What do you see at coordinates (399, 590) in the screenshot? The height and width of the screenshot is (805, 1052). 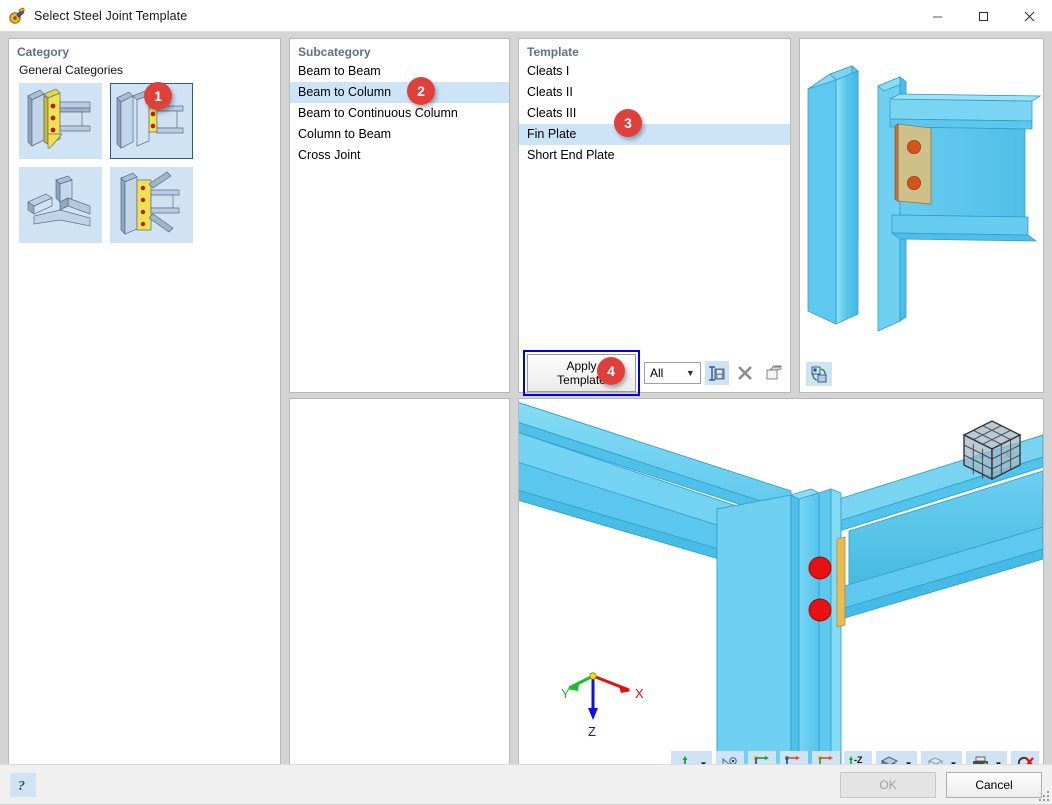 I see `subcategory-detail-panel` at bounding box center [399, 590].